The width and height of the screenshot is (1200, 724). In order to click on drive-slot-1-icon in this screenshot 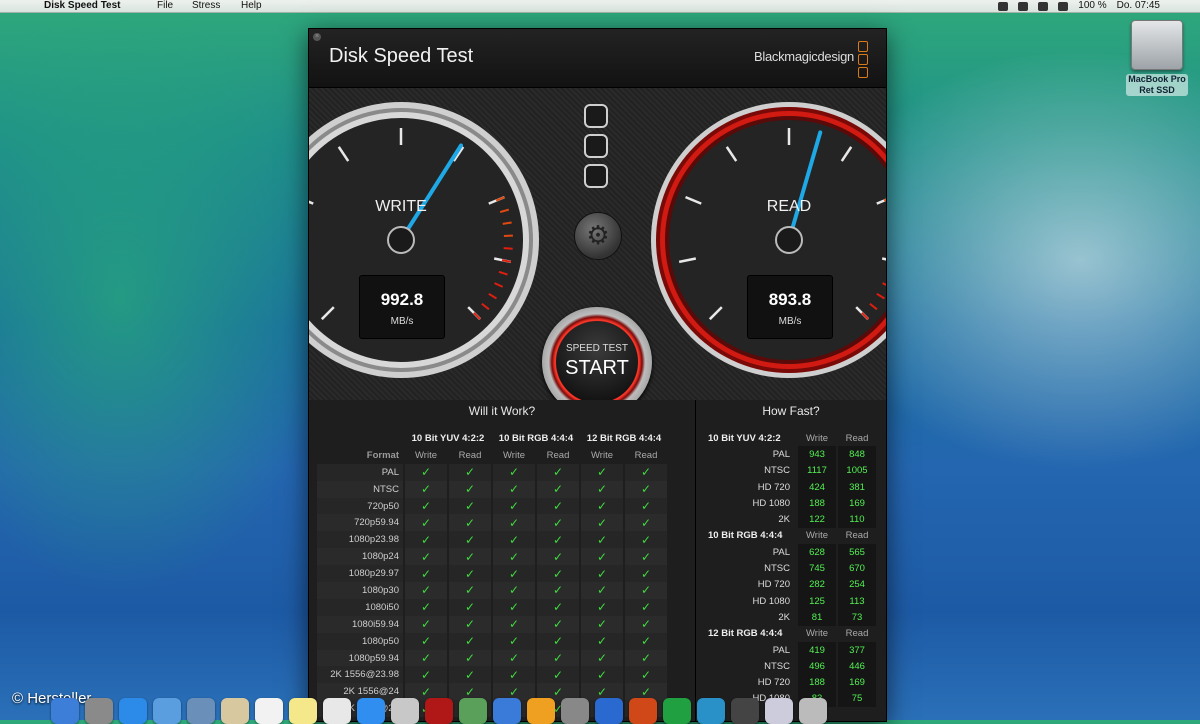, I will do `click(596, 116)`.